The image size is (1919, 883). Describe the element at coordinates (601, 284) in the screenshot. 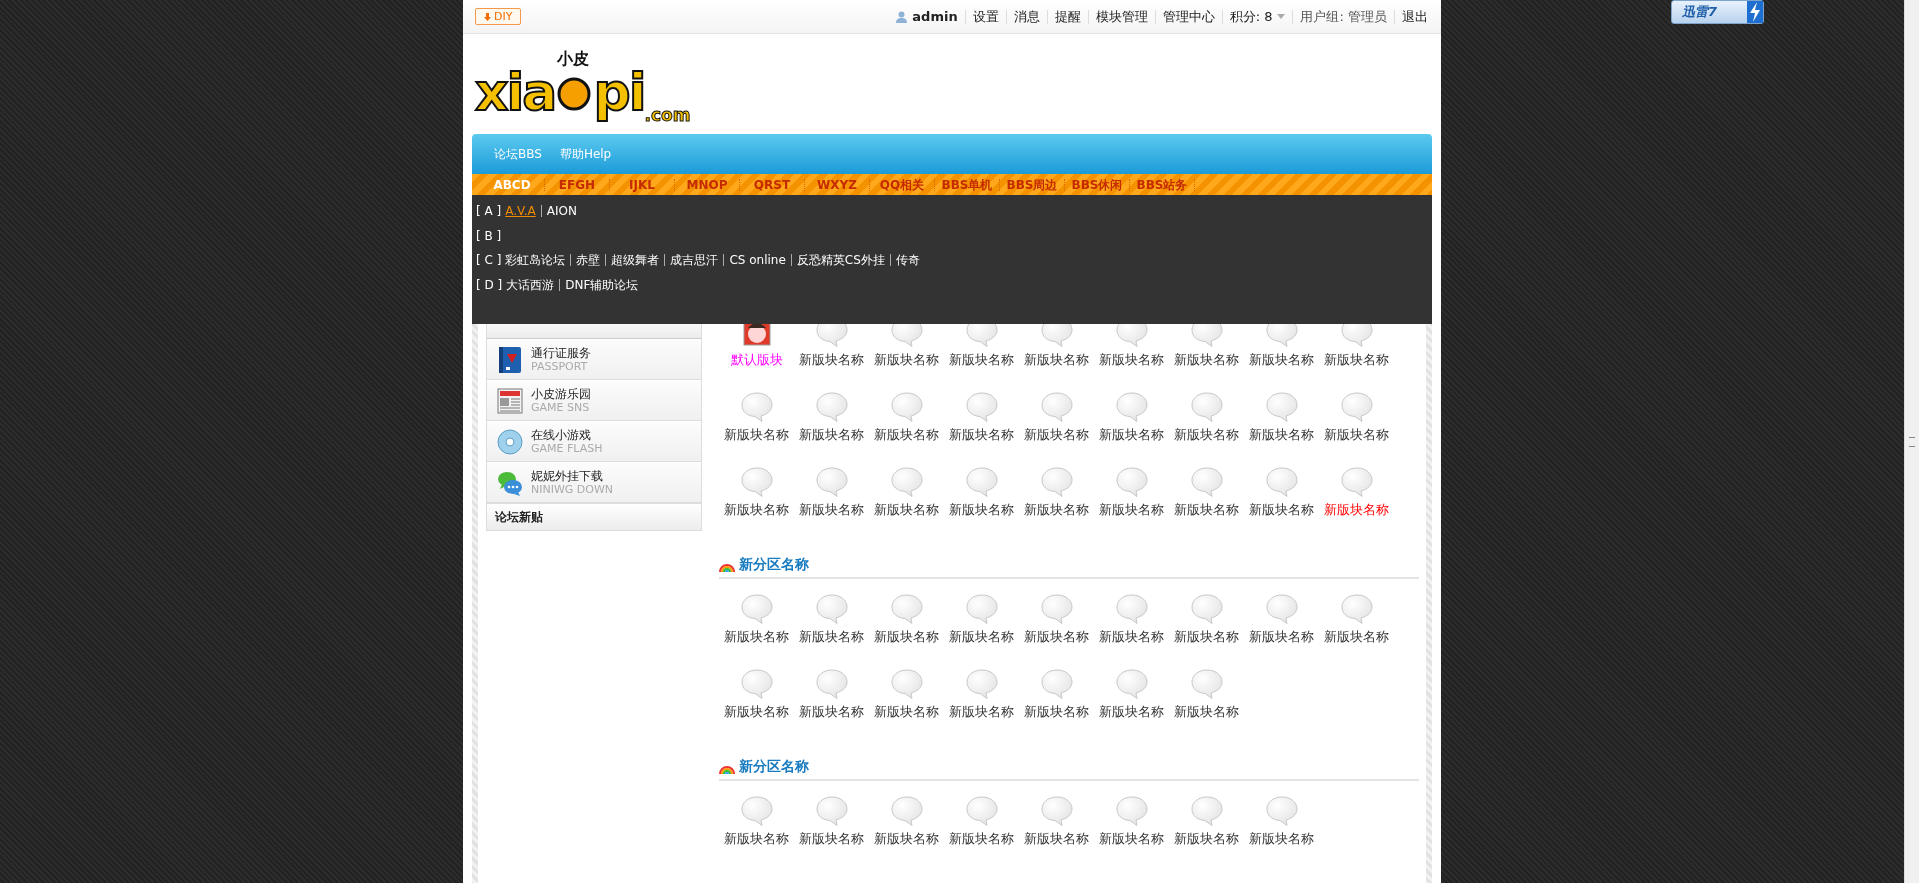

I see `forum-link: DNF辅助论坛` at that location.